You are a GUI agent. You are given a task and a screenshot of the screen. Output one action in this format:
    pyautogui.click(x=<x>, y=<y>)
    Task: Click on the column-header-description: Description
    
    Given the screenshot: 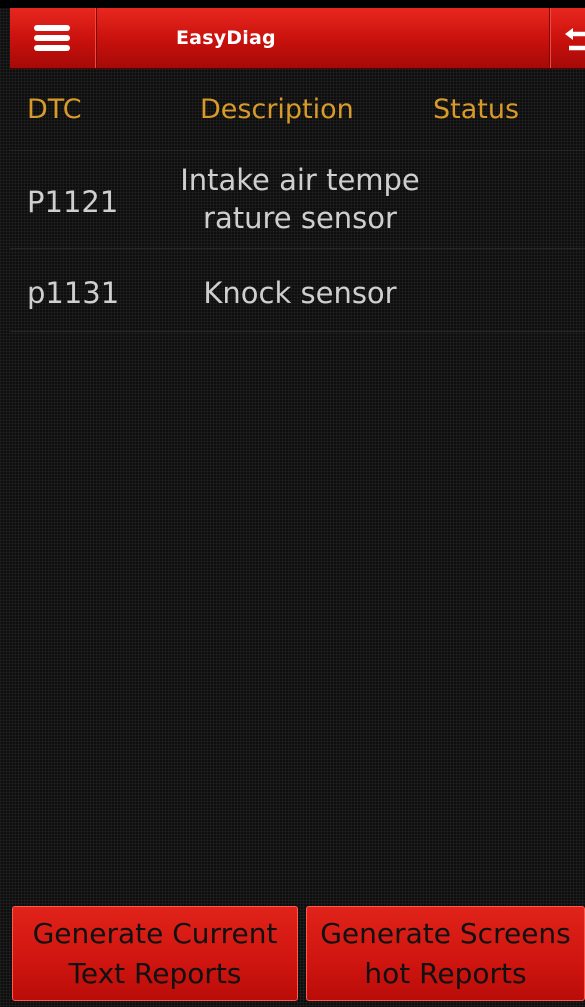 What is the action you would take?
    pyautogui.click(x=277, y=109)
    